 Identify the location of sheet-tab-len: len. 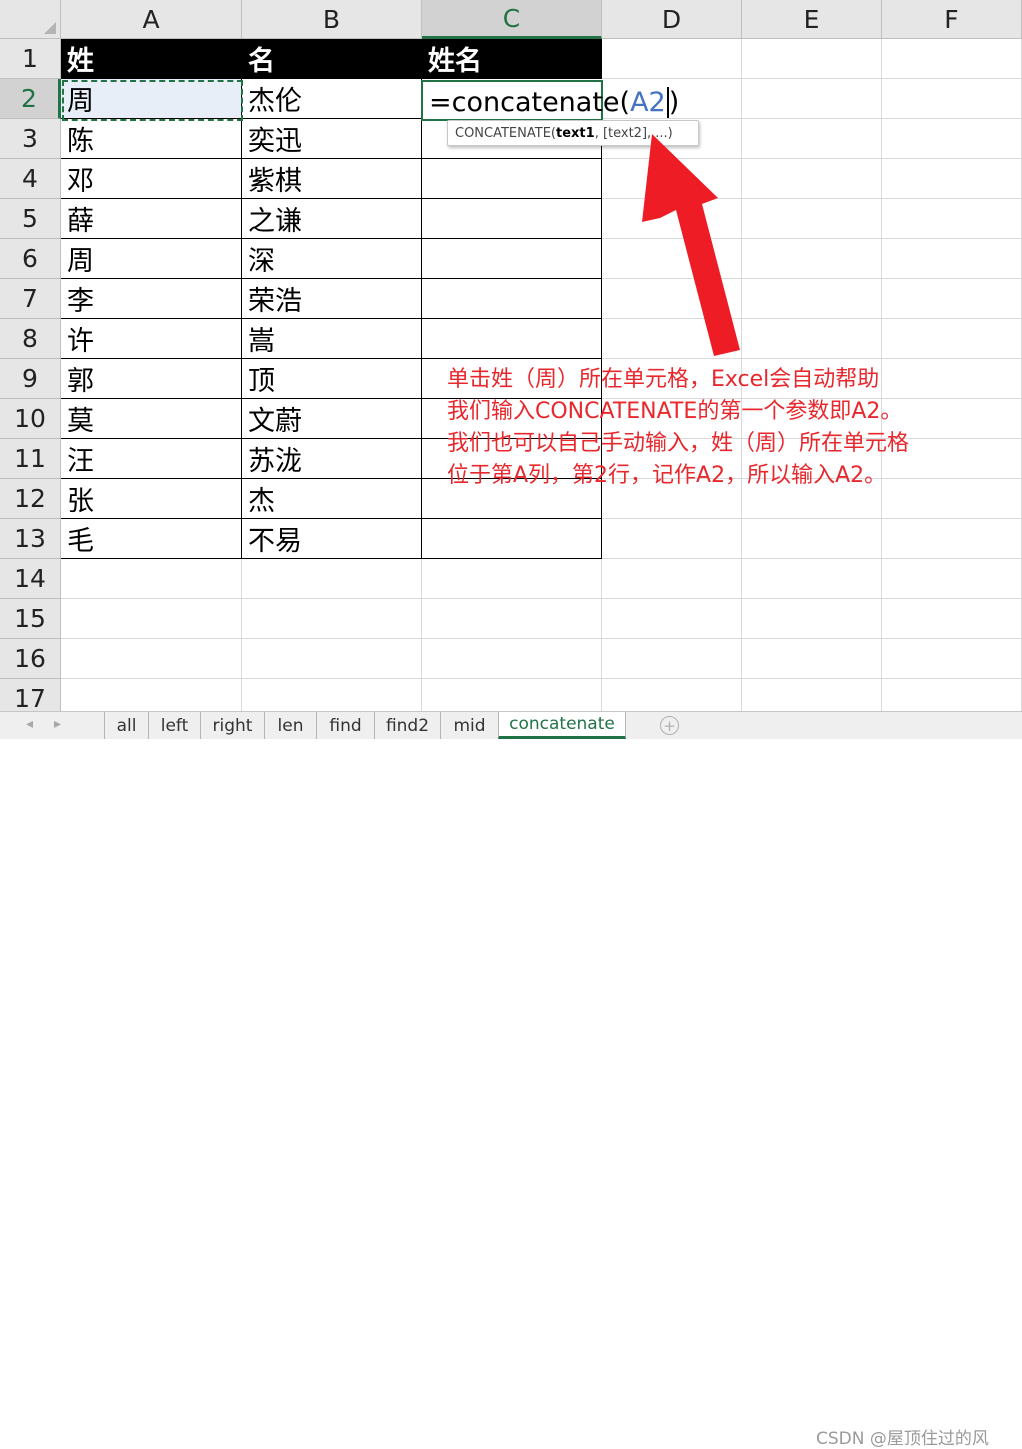
(290, 725).